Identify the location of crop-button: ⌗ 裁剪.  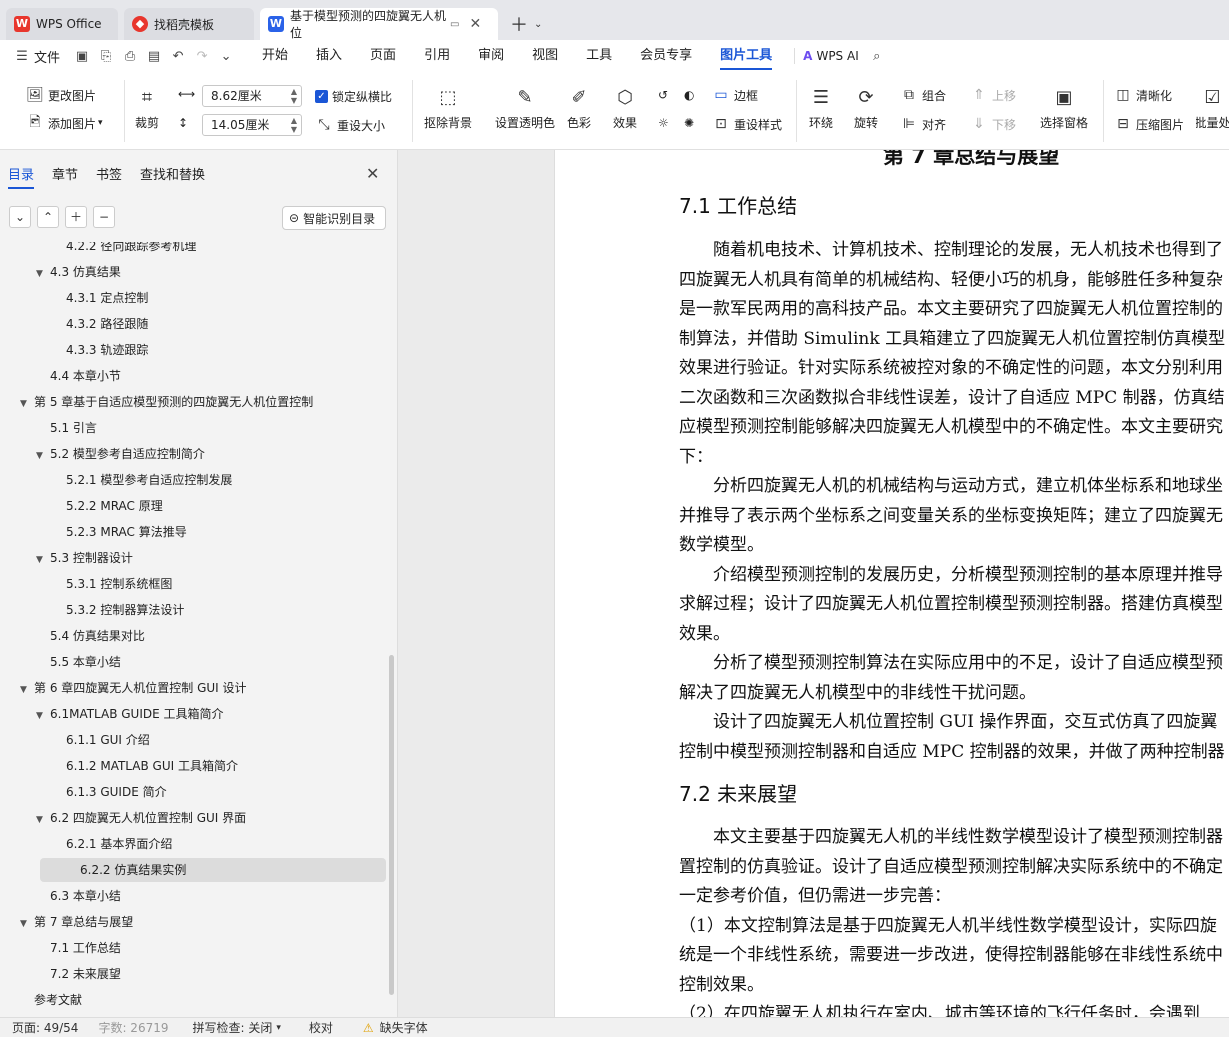
(147, 107).